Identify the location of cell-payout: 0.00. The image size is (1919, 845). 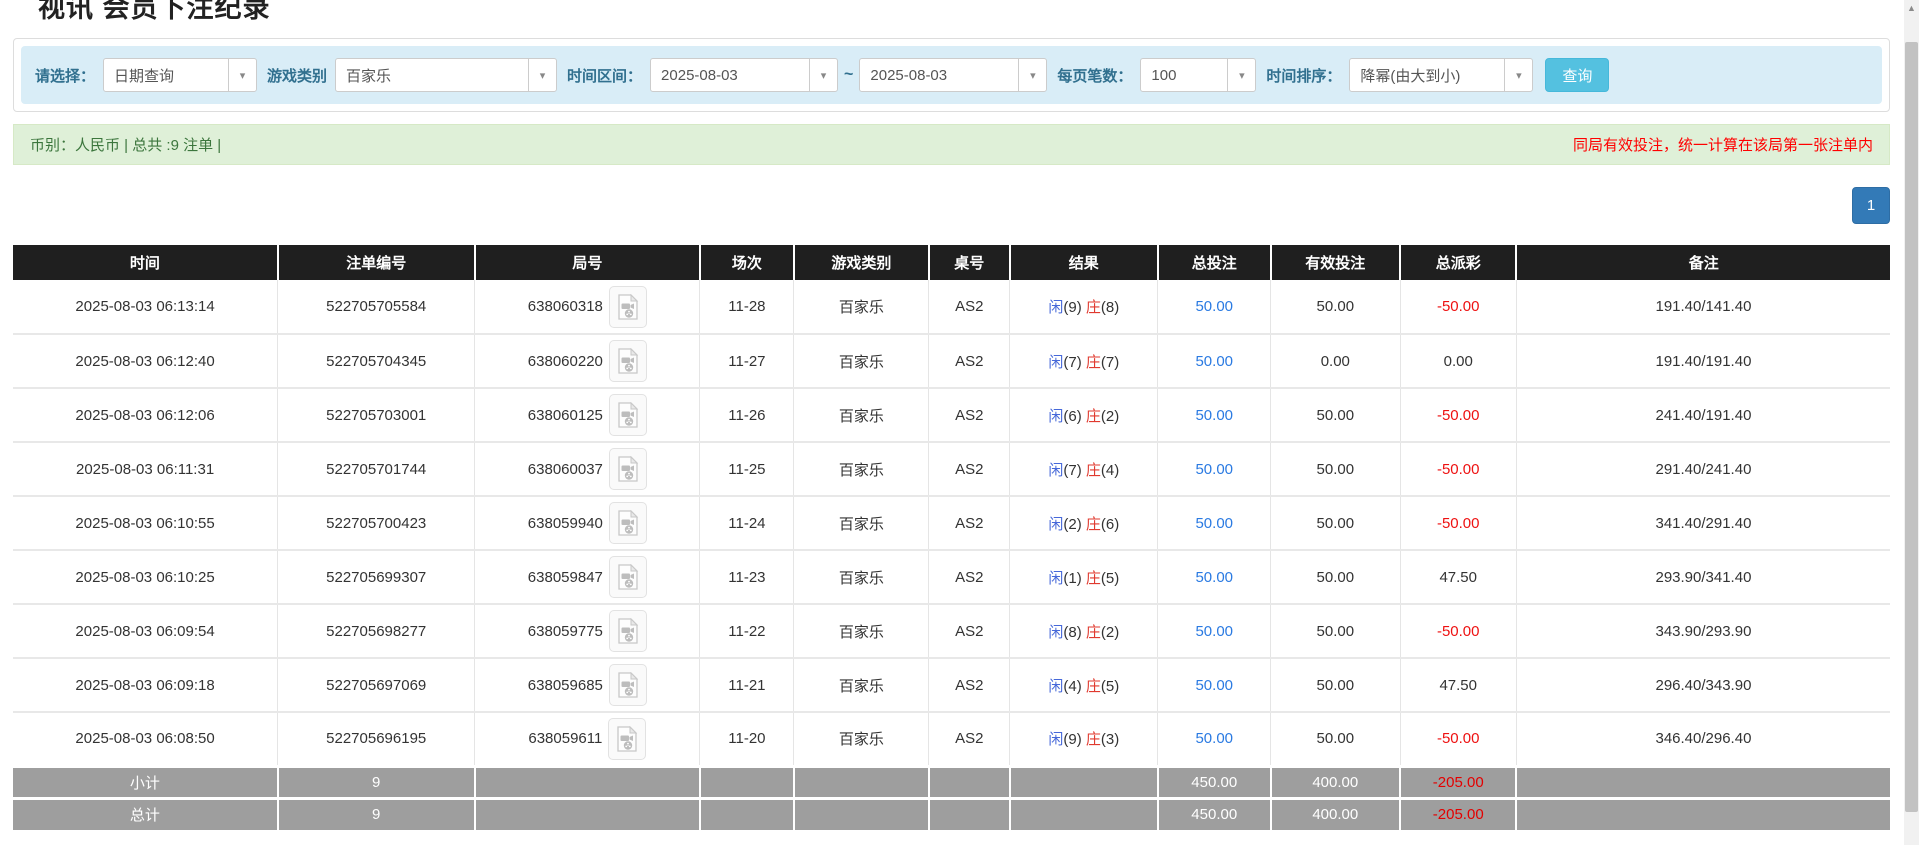
(1458, 361).